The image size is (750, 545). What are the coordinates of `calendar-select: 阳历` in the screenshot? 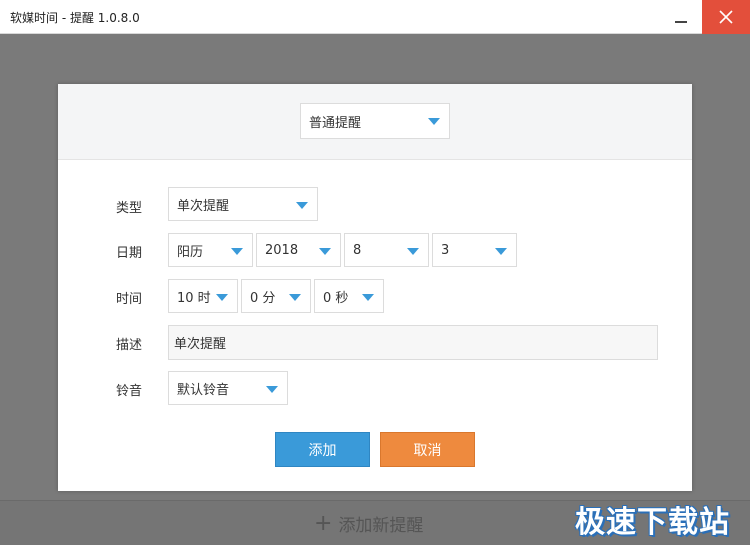 It's located at (210, 250).